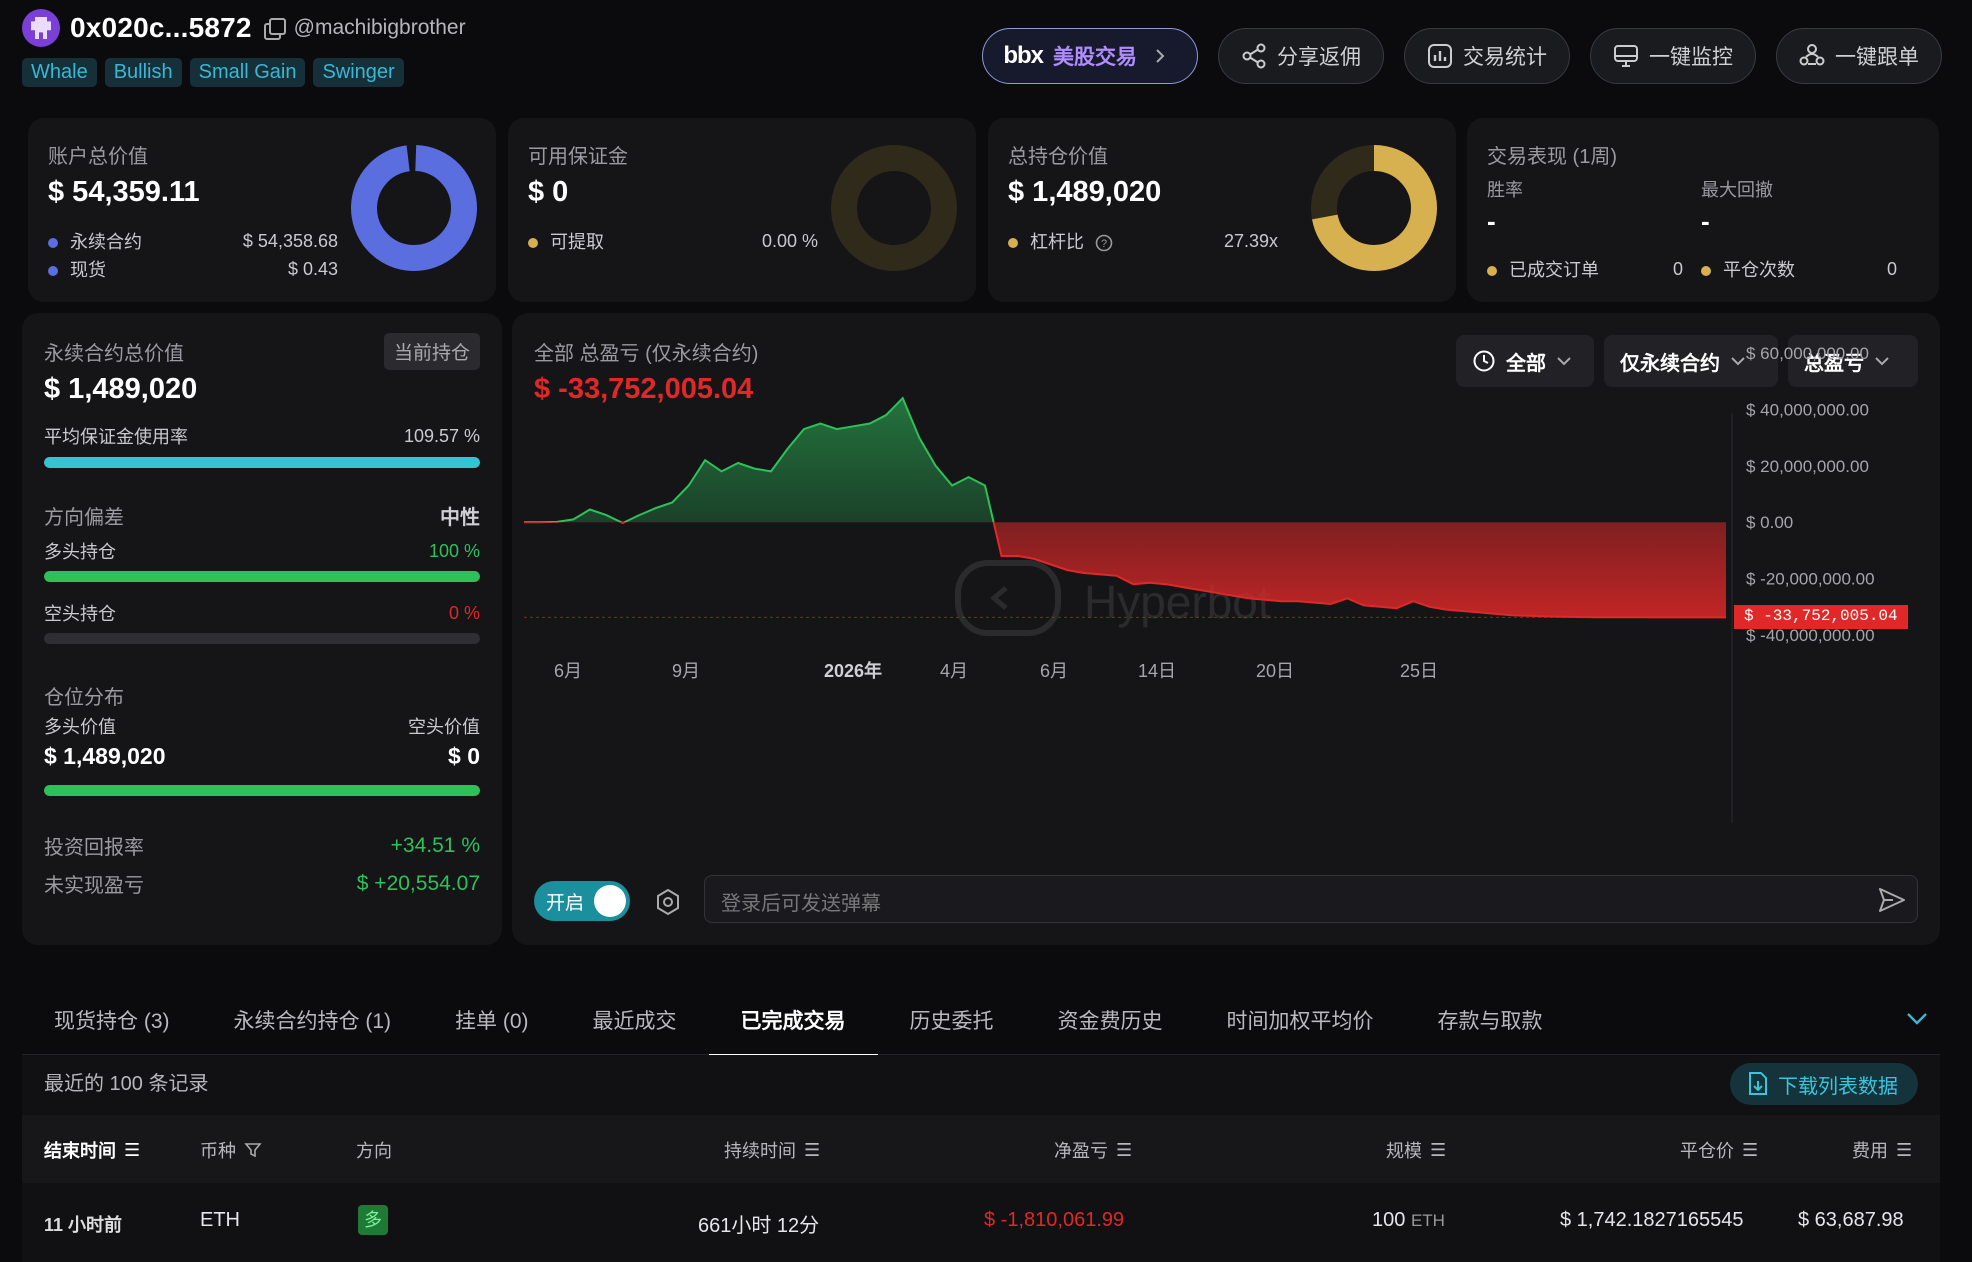 Image resolution: width=1972 pixels, height=1262 pixels. I want to click on copy-icon, so click(274, 28).